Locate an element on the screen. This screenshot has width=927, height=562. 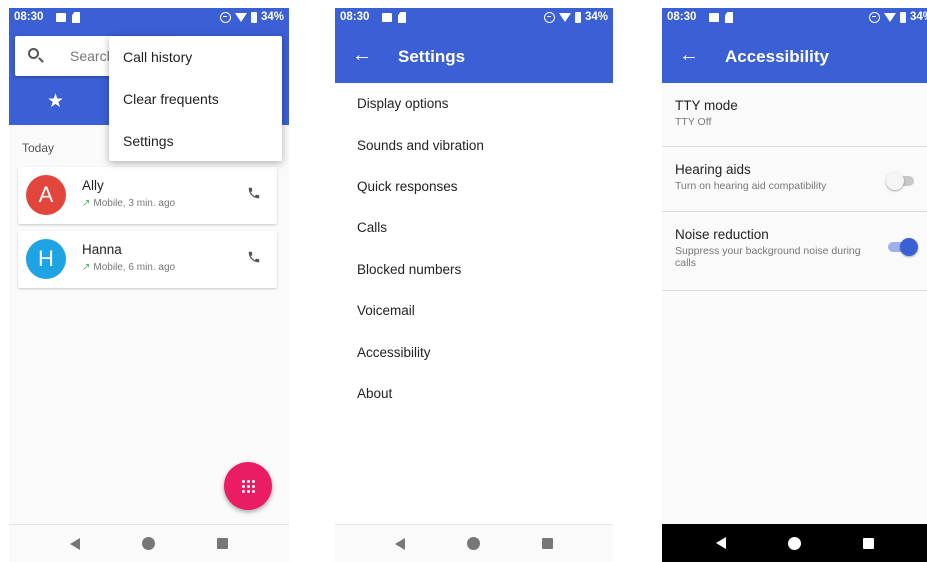
setting-summary: TTY Off is located at coordinates (693, 122).